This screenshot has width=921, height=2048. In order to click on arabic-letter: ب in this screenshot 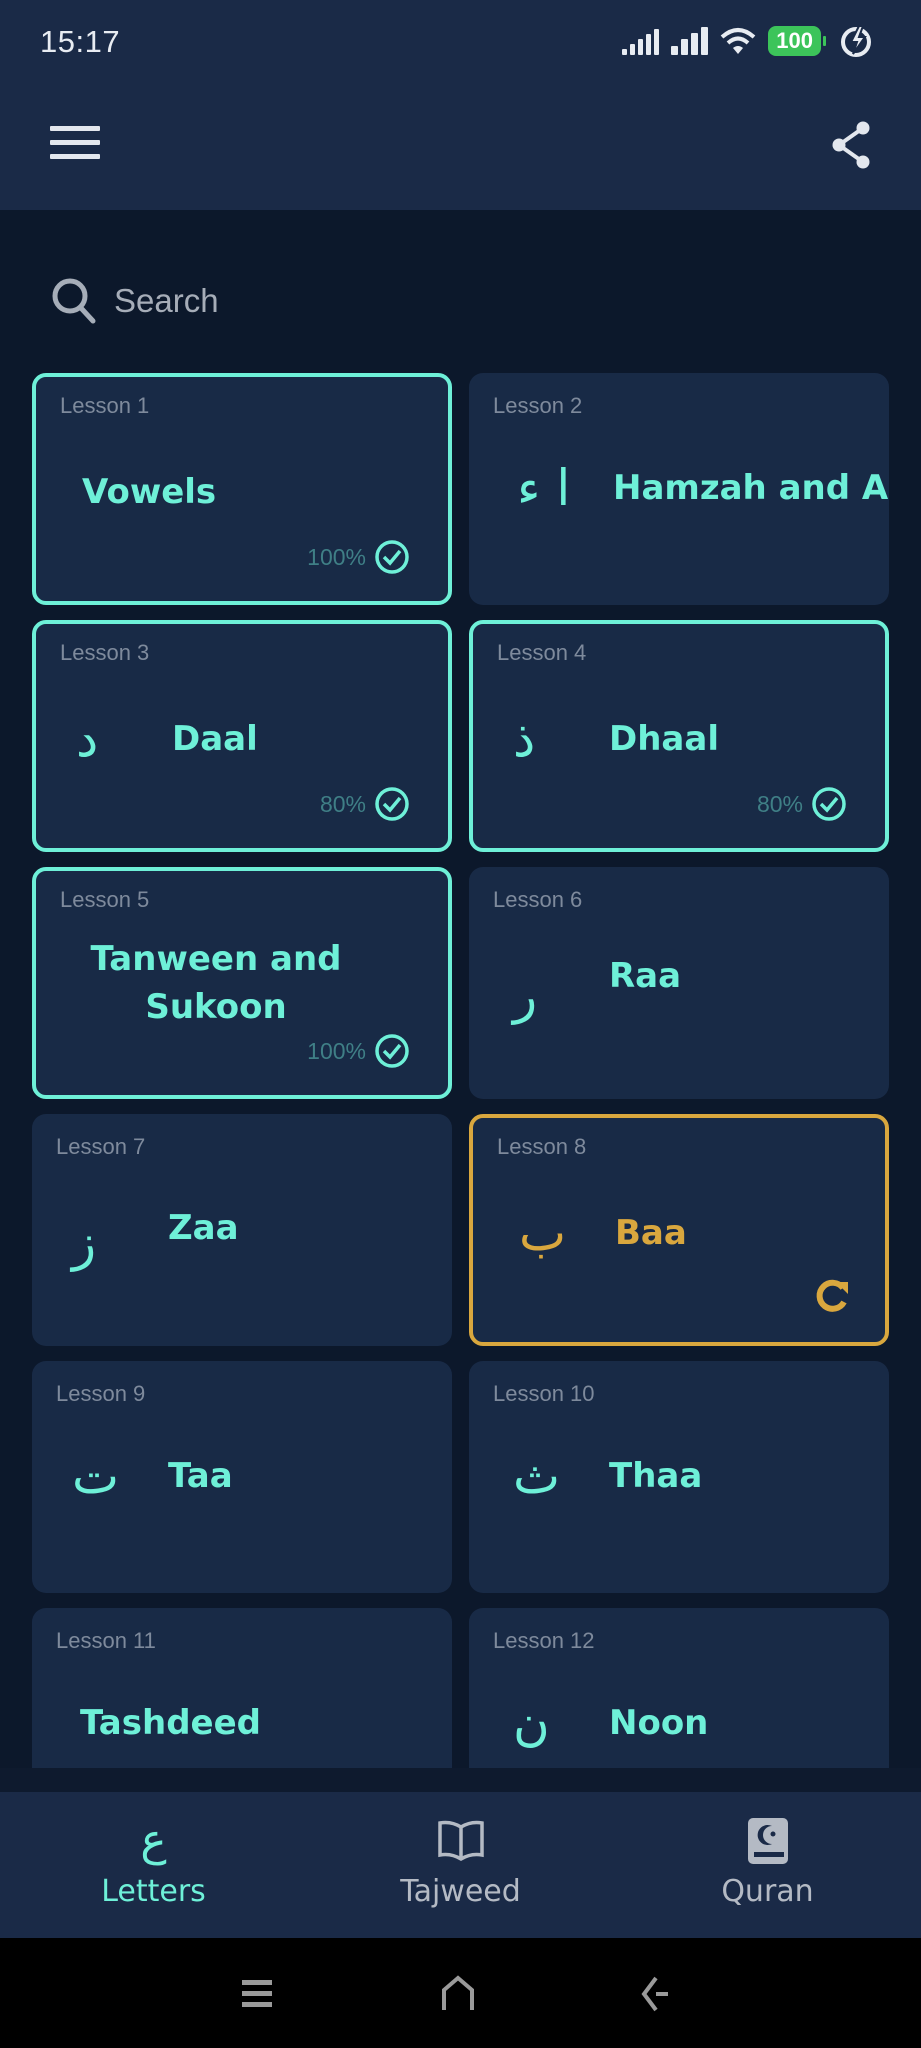, I will do `click(543, 1233)`.